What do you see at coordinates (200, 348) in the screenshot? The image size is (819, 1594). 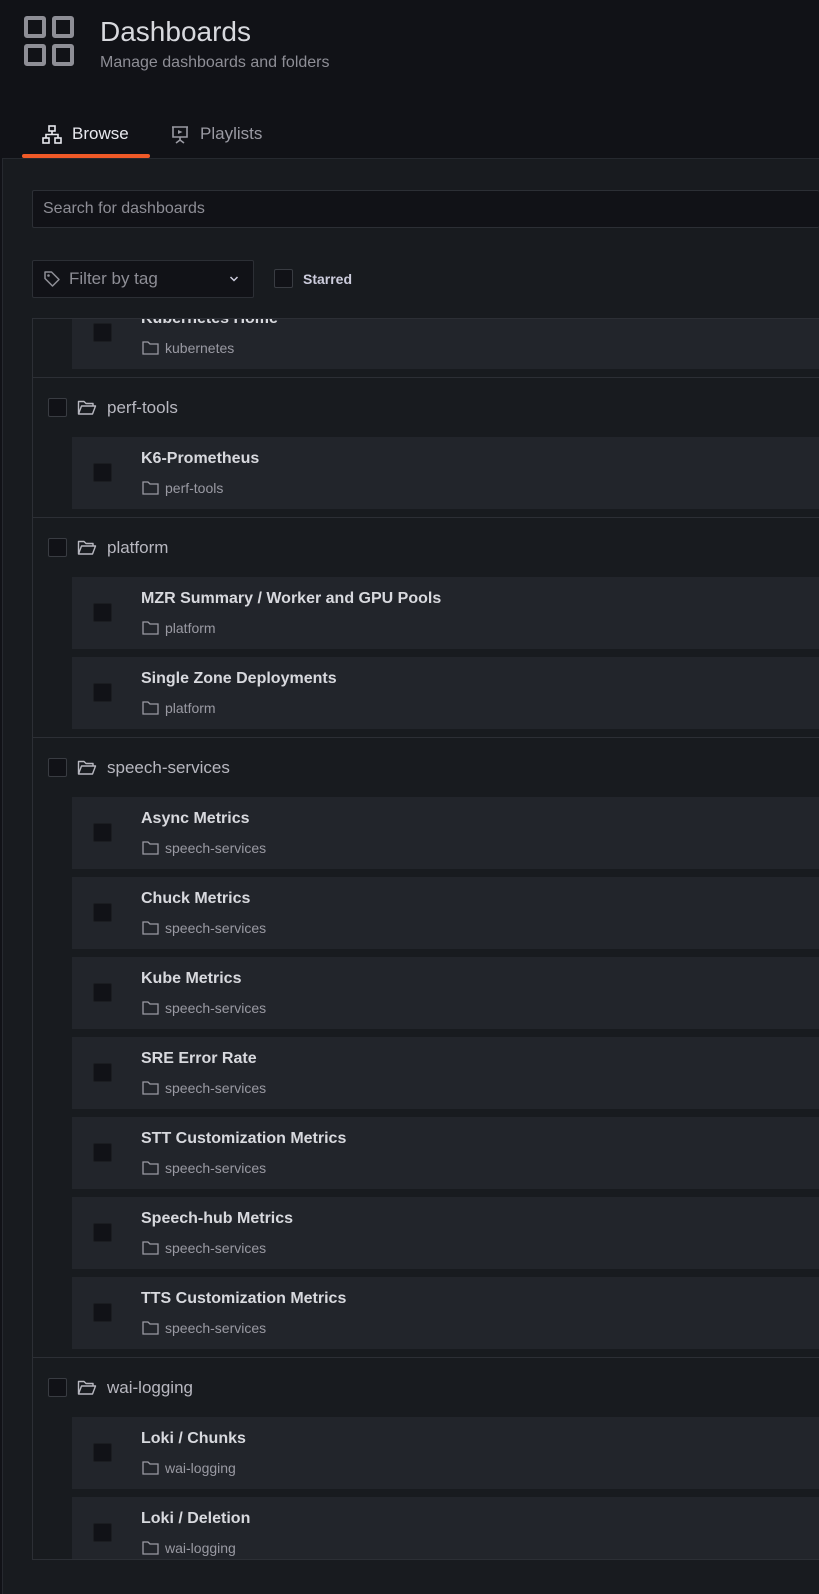 I see `item-folder: kubernetes` at bounding box center [200, 348].